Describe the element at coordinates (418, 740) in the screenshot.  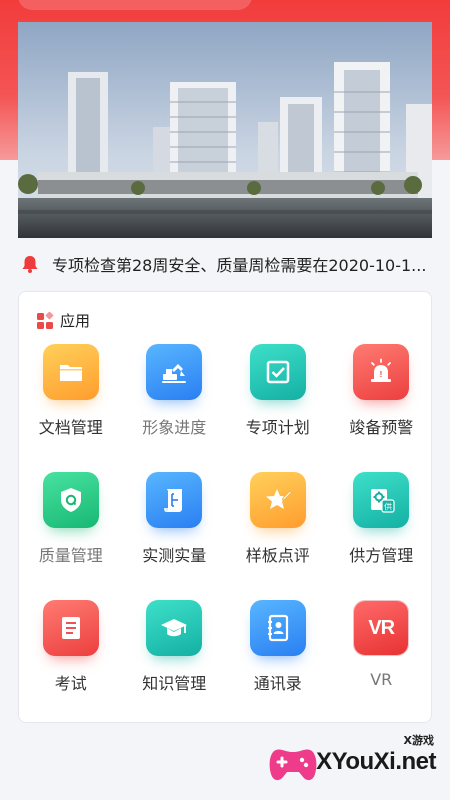
I see `watermark-small-text: X游戏` at that location.